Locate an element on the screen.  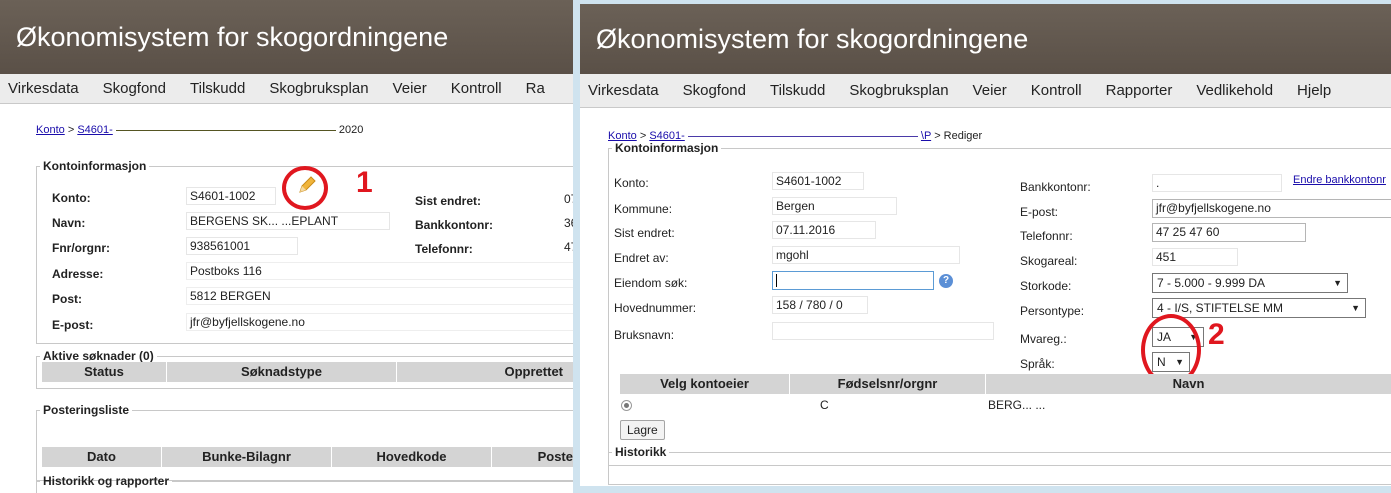
col-soknadstype: Søknadstype is located at coordinates (282, 372).